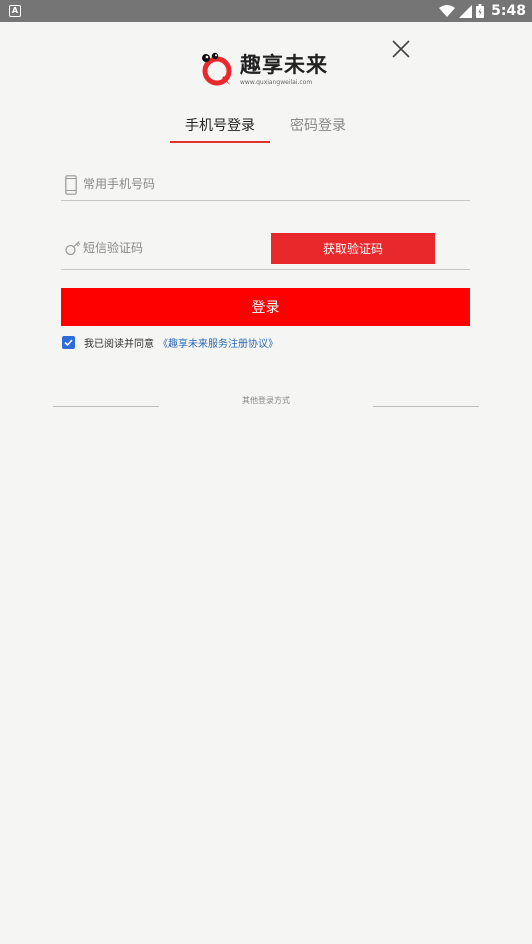 This screenshot has height=944, width=532. What do you see at coordinates (173, 248) in the screenshot?
I see `sms-code-input` at bounding box center [173, 248].